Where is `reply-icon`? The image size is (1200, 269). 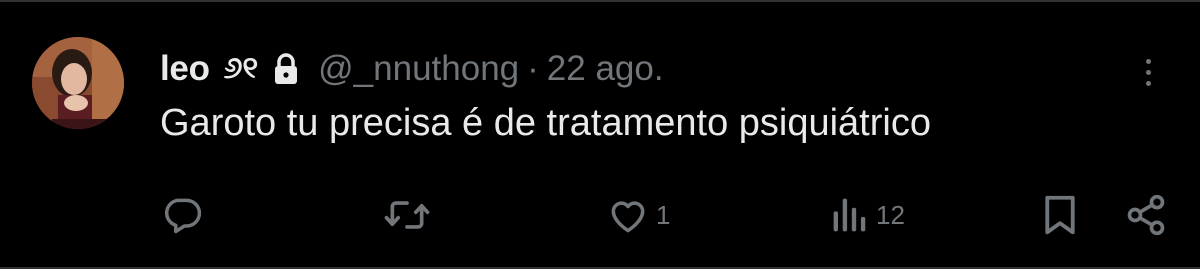
reply-icon is located at coordinates (183, 216).